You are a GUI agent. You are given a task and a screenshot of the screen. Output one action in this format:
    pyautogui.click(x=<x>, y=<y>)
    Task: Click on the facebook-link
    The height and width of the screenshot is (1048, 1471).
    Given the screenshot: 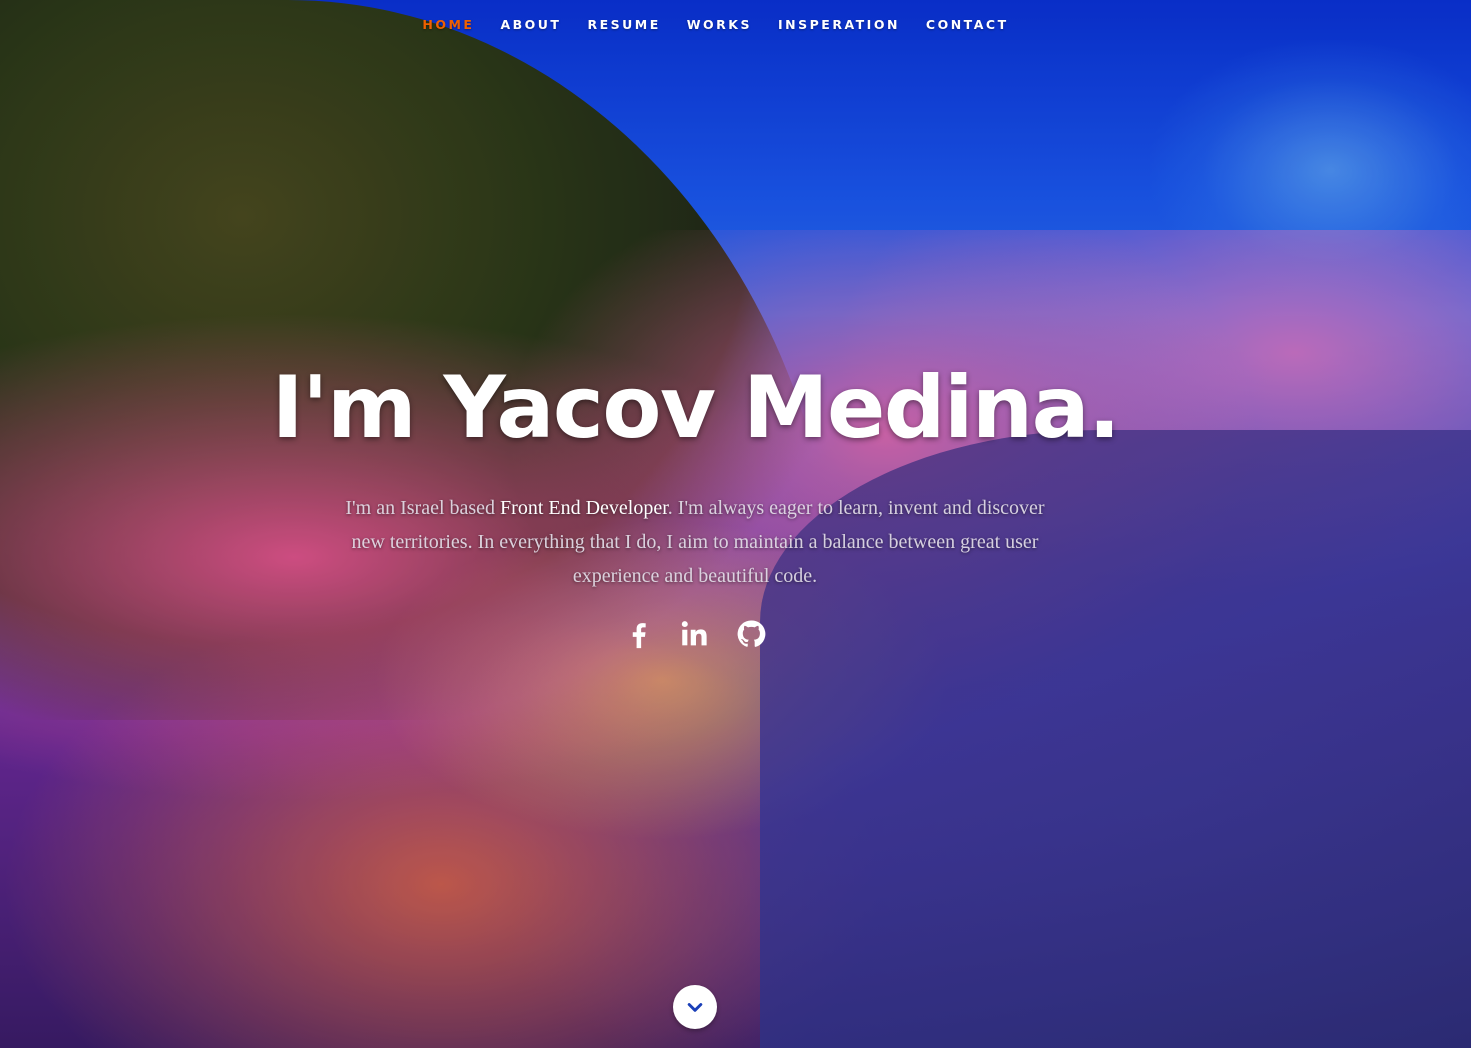 What is the action you would take?
    pyautogui.click(x=639, y=634)
    